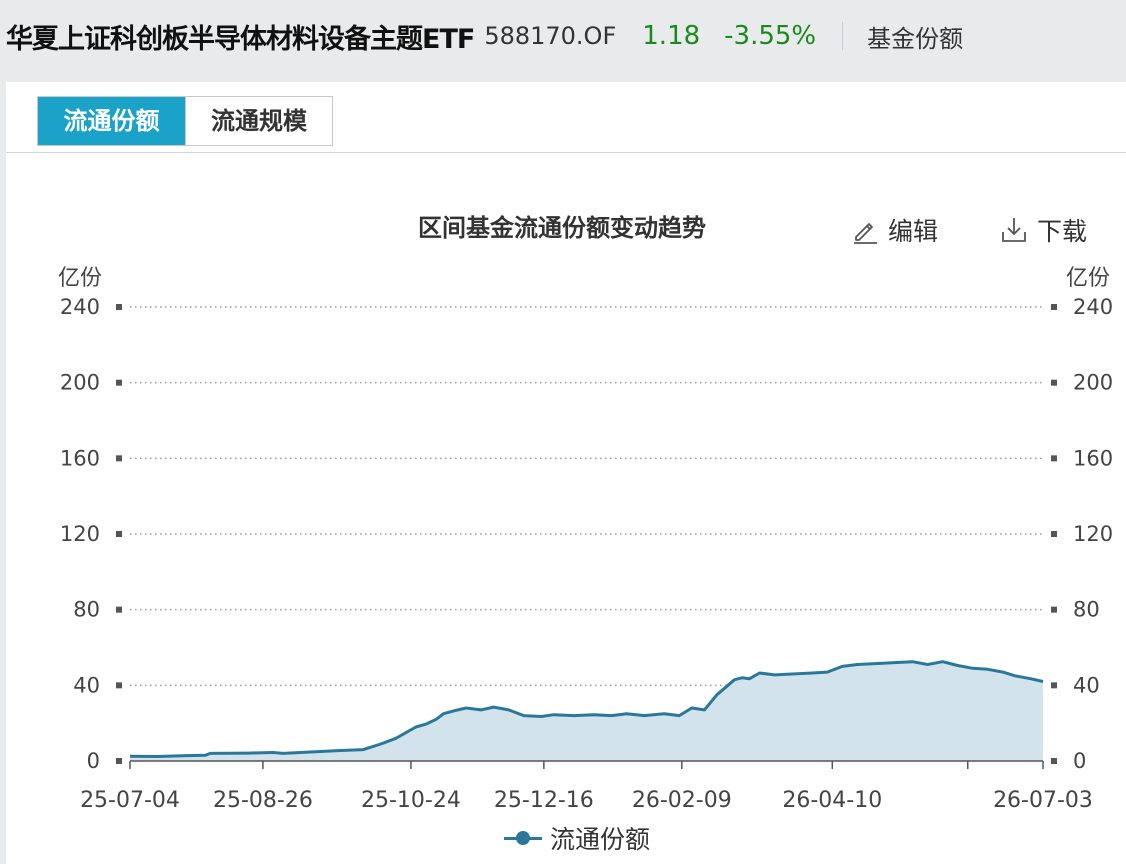 The width and height of the screenshot is (1126, 864). What do you see at coordinates (1086, 610) in the screenshot?
I see `y-tick-label-right: 80` at bounding box center [1086, 610].